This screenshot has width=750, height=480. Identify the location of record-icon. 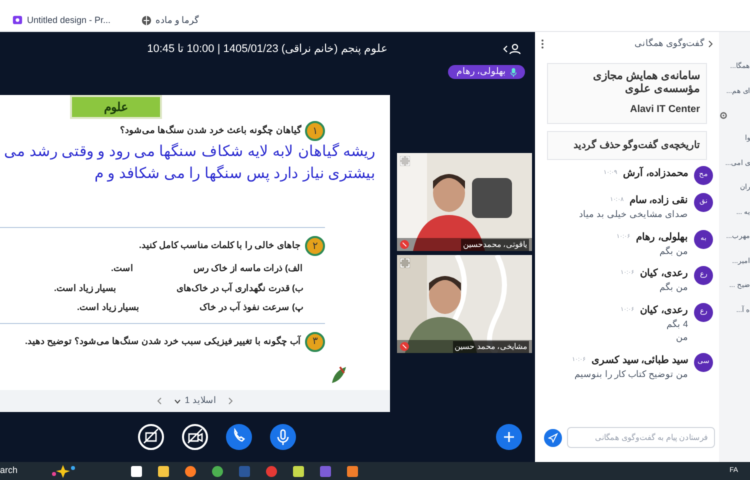
(271, 471).